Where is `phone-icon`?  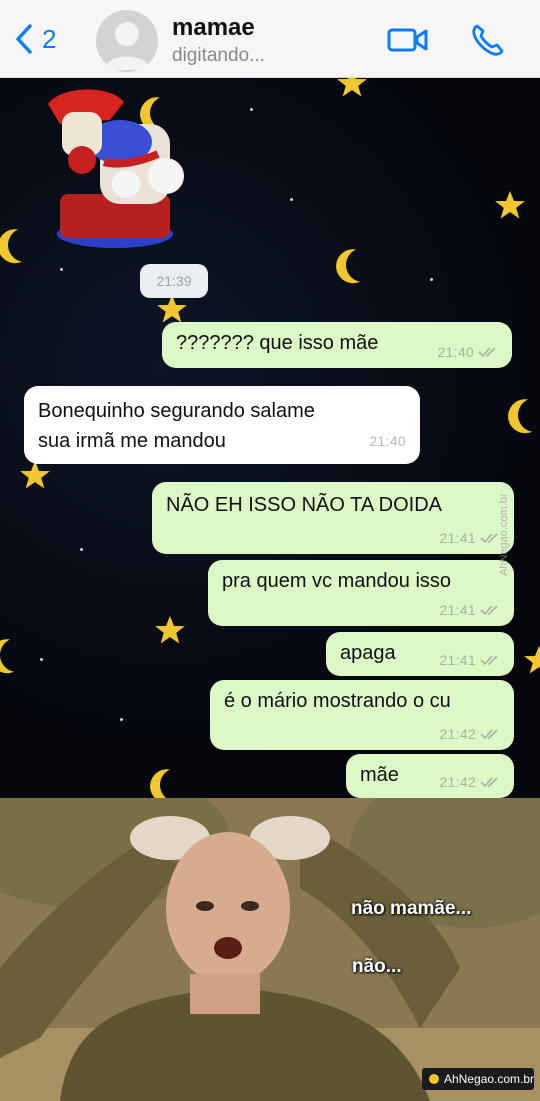
phone-icon is located at coordinates (488, 40).